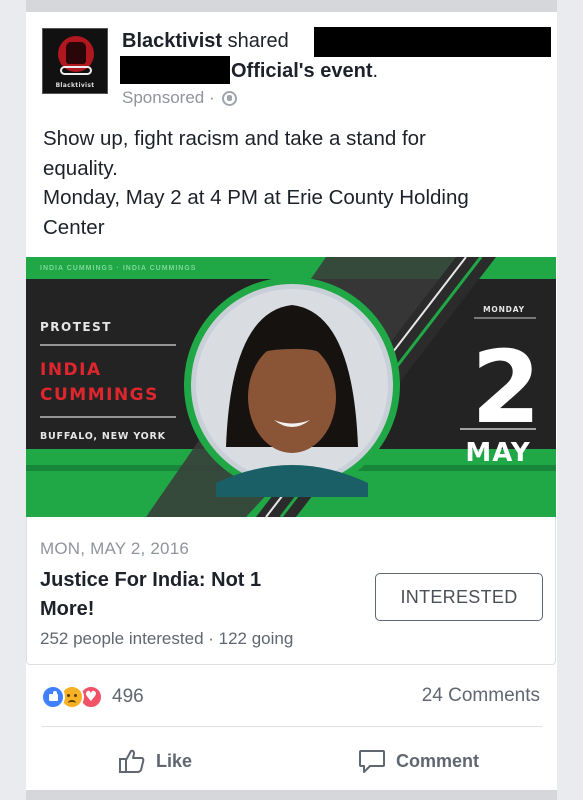 This screenshot has width=583, height=800. What do you see at coordinates (155, 761) in the screenshot?
I see `like-button: Like` at bounding box center [155, 761].